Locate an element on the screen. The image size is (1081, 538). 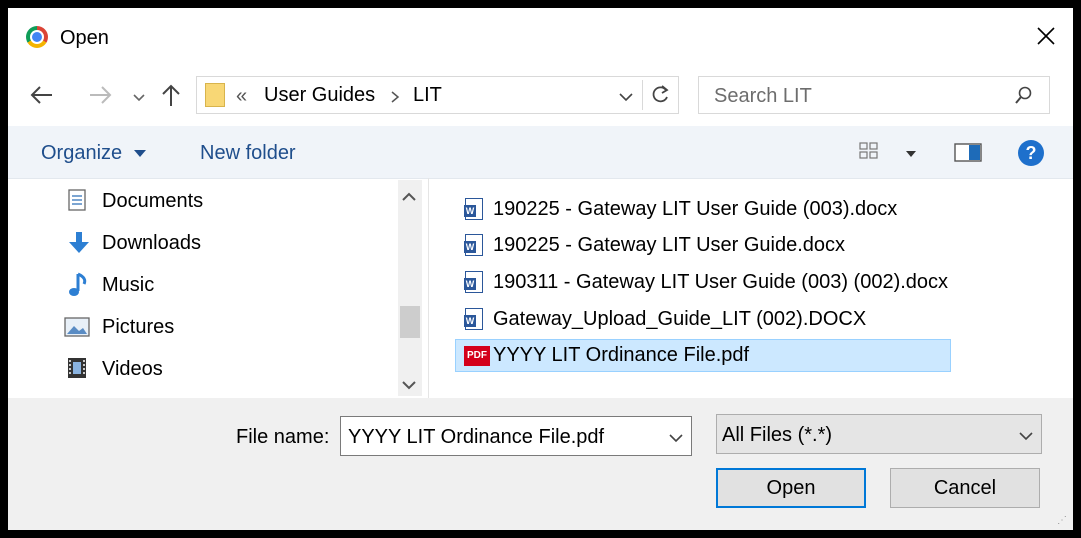
preview-pane-button is located at coordinates (969, 155).